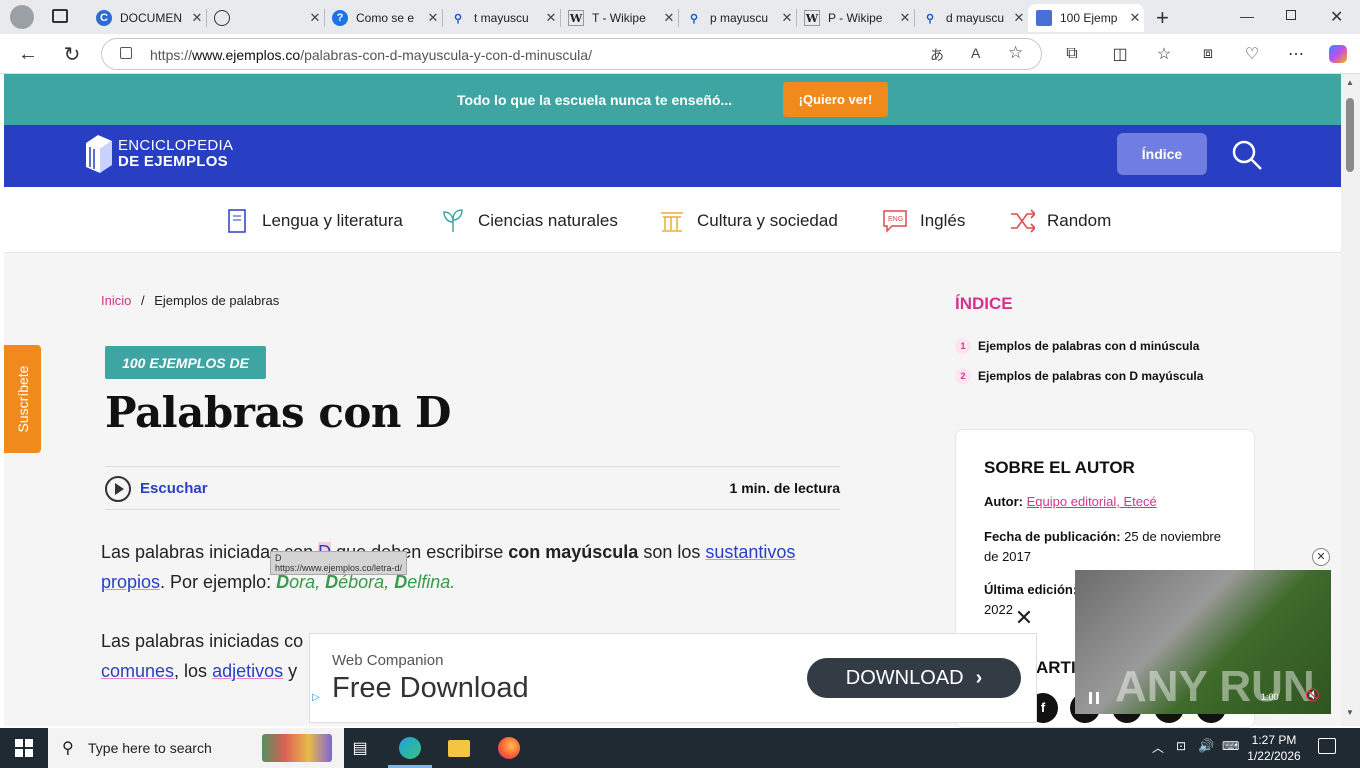 The width and height of the screenshot is (1360, 768). Describe the element at coordinates (855, 18) in the screenshot. I see `tab-p-wikipedia: W P - Wikipe ✕` at that location.